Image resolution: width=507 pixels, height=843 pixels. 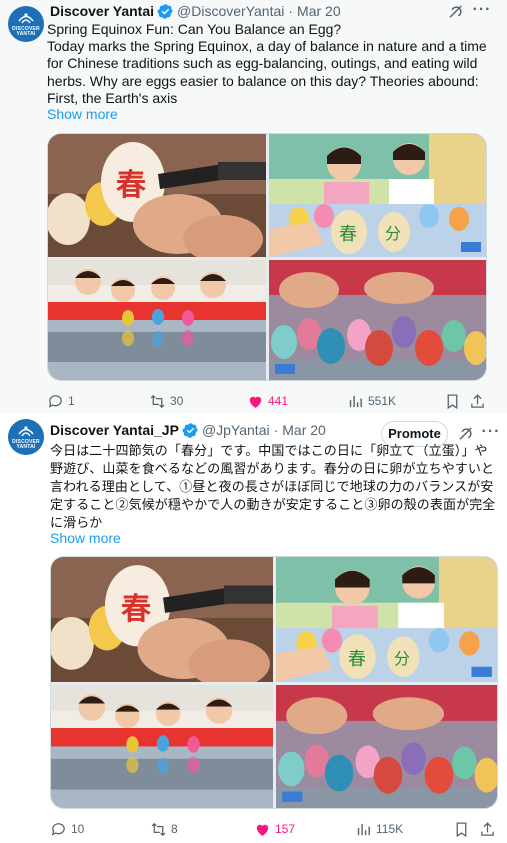 I want to click on views-button: 551K, so click(x=371, y=401).